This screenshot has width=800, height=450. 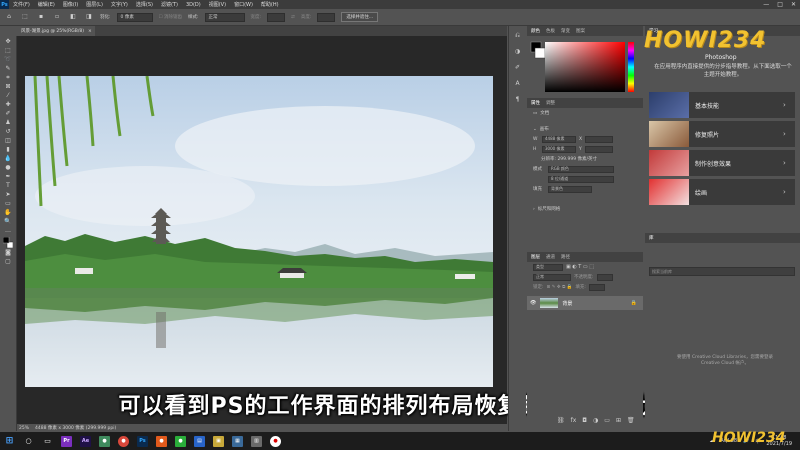 What do you see at coordinates (552, 277) in the screenshot?
I see `blend-mode-select: 正常` at bounding box center [552, 277].